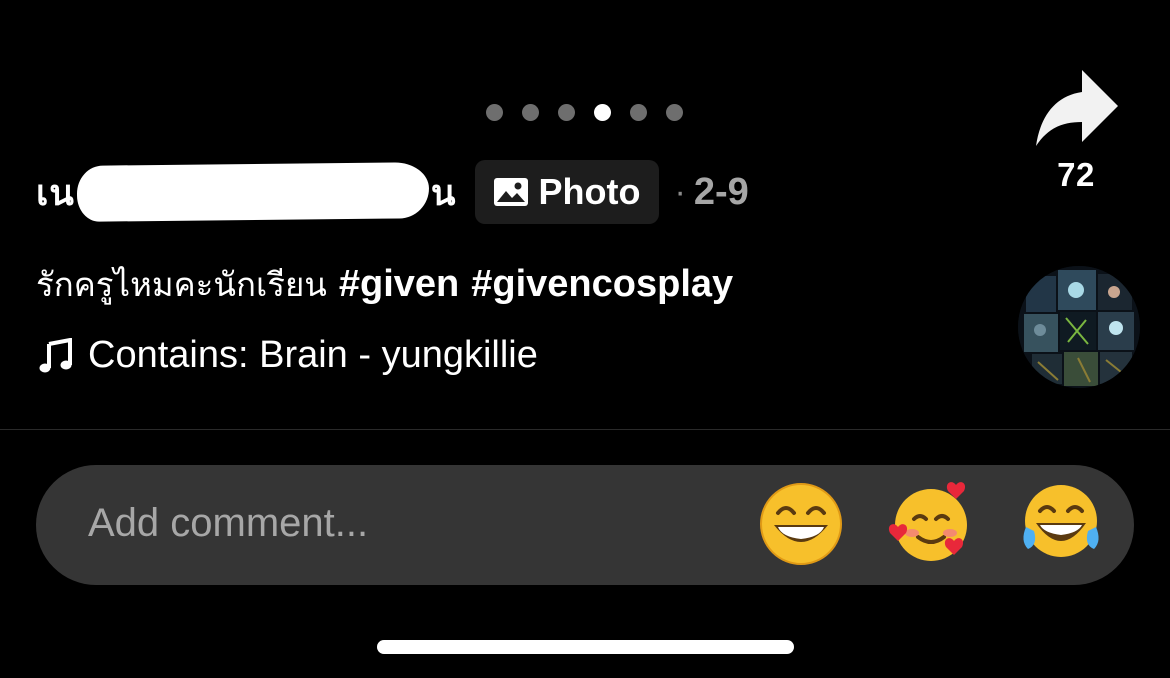  What do you see at coordinates (721, 191) in the screenshot?
I see `post-date: 2-9` at bounding box center [721, 191].